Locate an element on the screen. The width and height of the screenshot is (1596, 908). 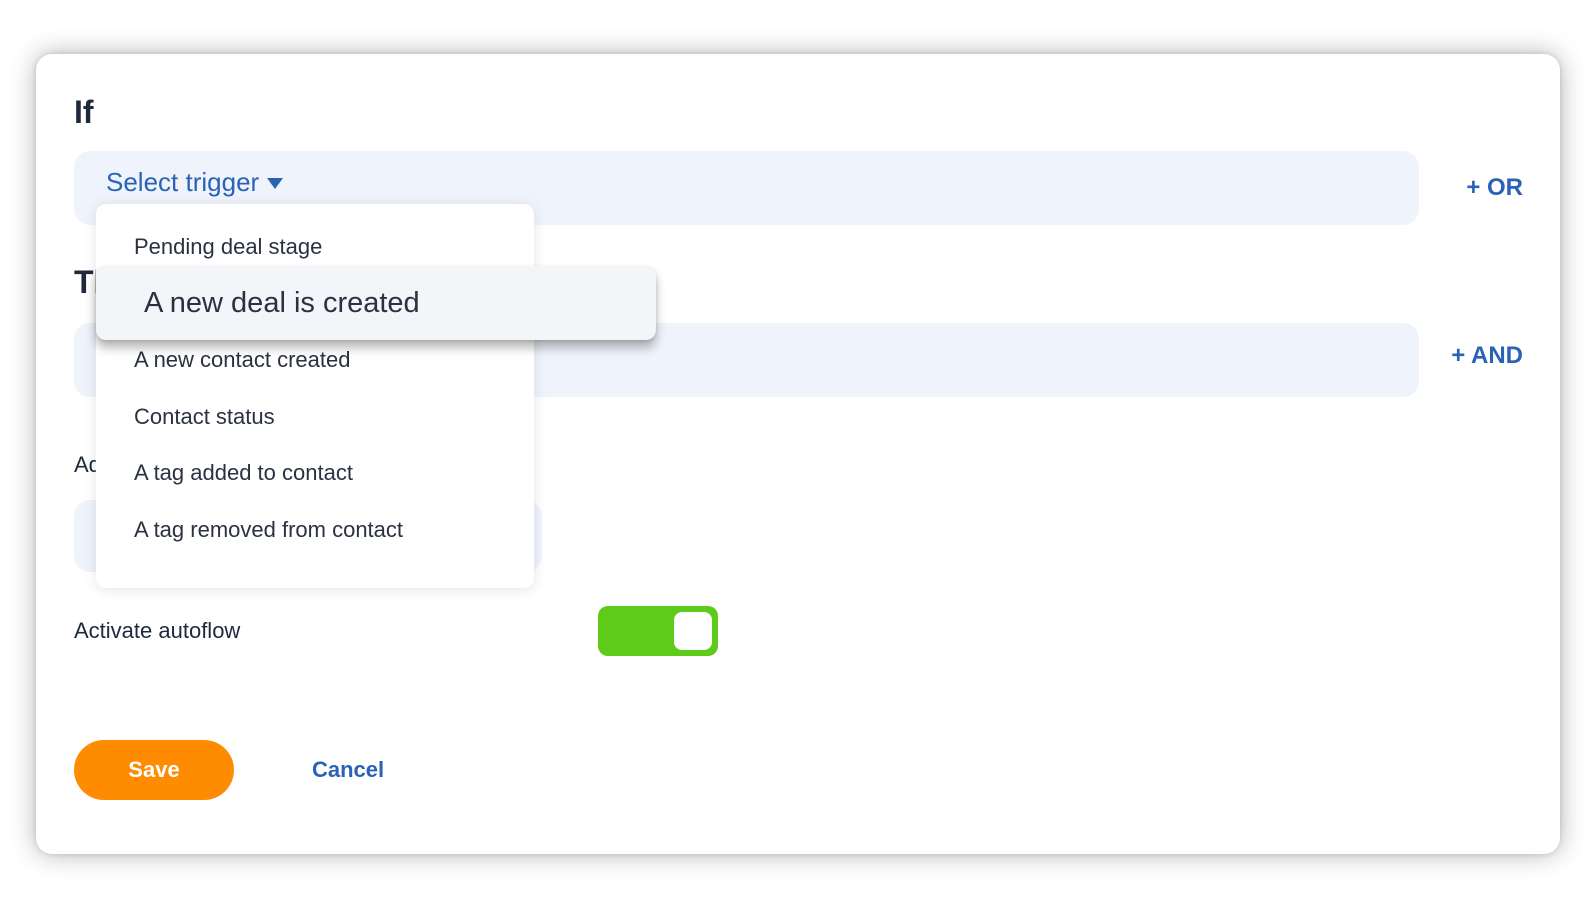
toggle-knob is located at coordinates (693, 631).